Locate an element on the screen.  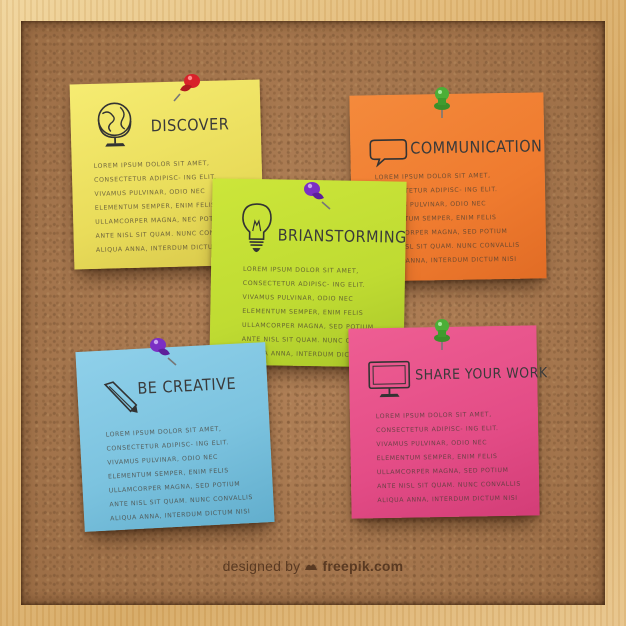
freepik-logo-icon is located at coordinates (313, 566).